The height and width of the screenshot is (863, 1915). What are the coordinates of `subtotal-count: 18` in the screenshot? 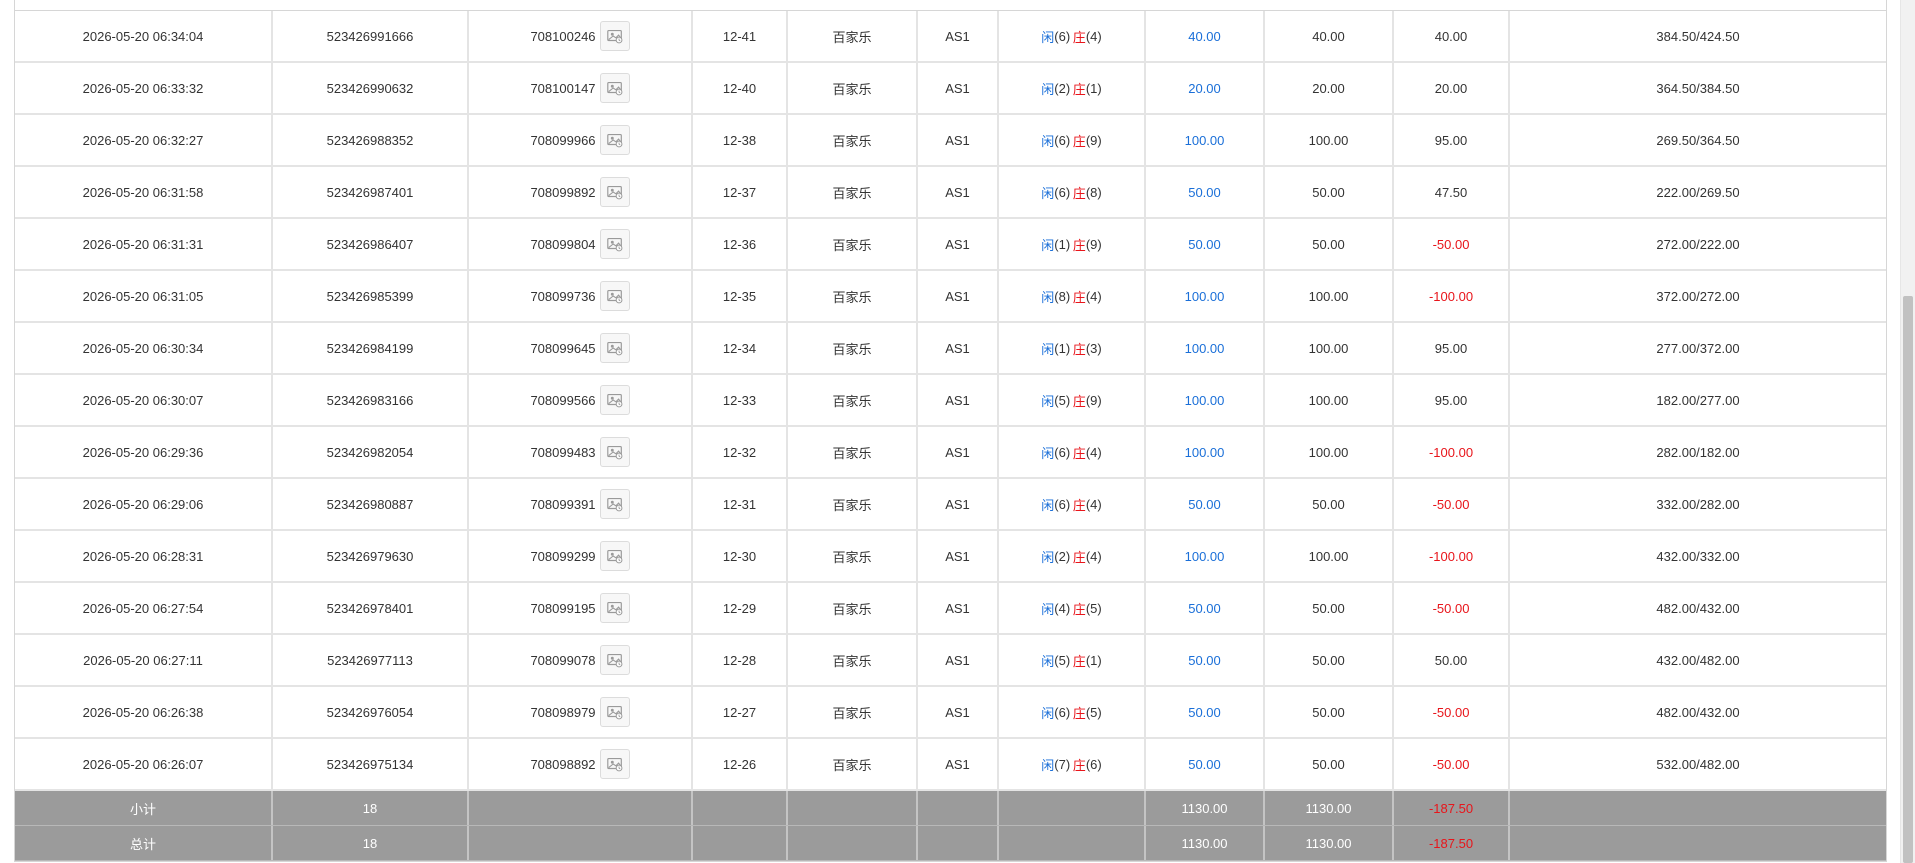 It's located at (371, 808).